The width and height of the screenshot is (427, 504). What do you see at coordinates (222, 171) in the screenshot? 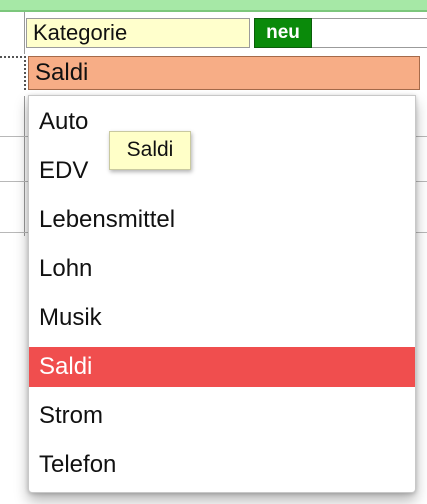
I see `dropdown-option-edv: EDV` at bounding box center [222, 171].